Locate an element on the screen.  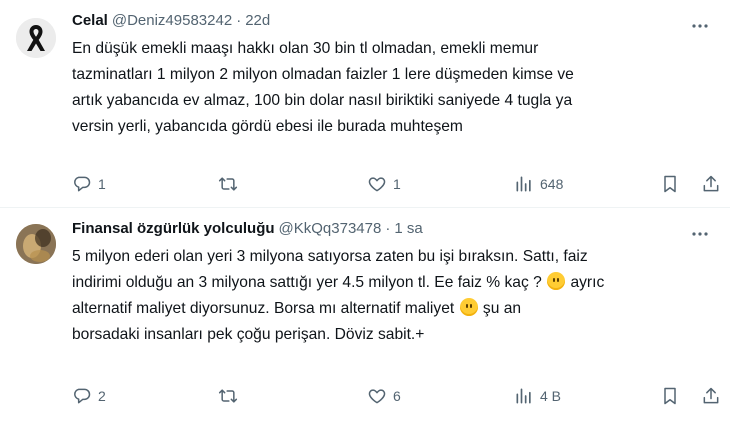
action-bar: 1 1 648 is located at coordinates (396, 184).